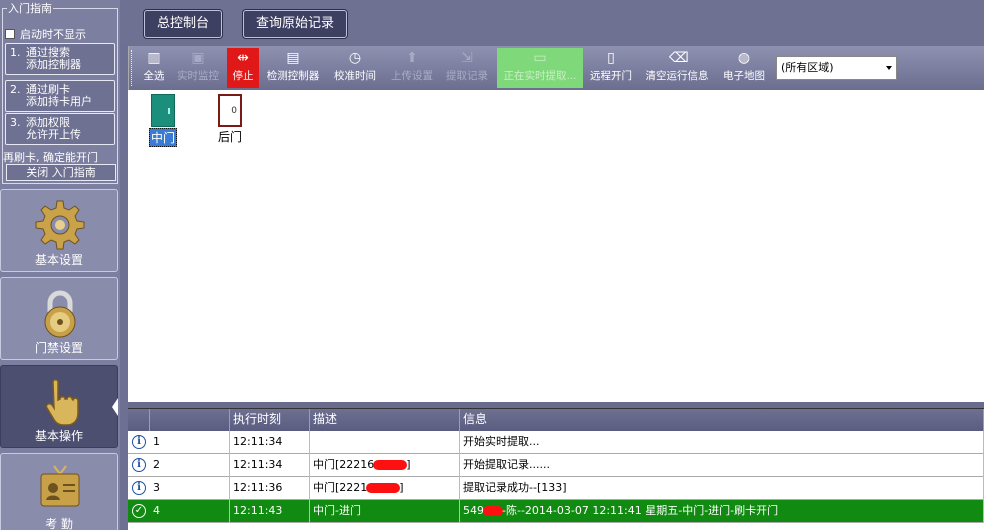 This screenshot has width=984, height=530. What do you see at coordinates (385, 511) in the screenshot?
I see `row-desc: 中门-进门` at bounding box center [385, 511].